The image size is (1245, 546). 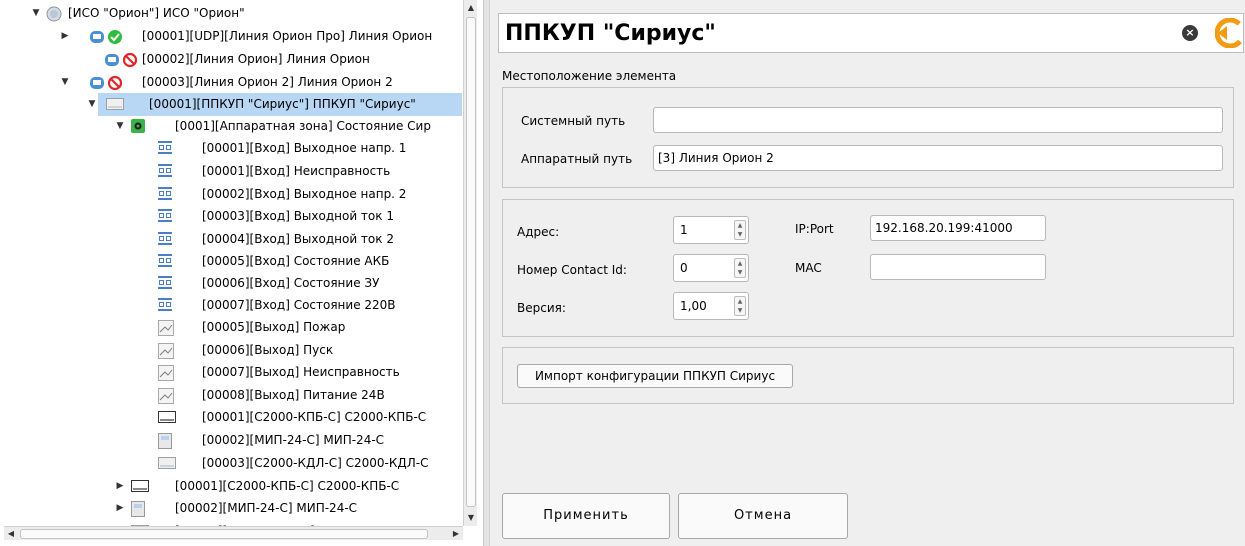 I want to click on tree-item: [00007][Выход] Неисправность, so click(x=233, y=372).